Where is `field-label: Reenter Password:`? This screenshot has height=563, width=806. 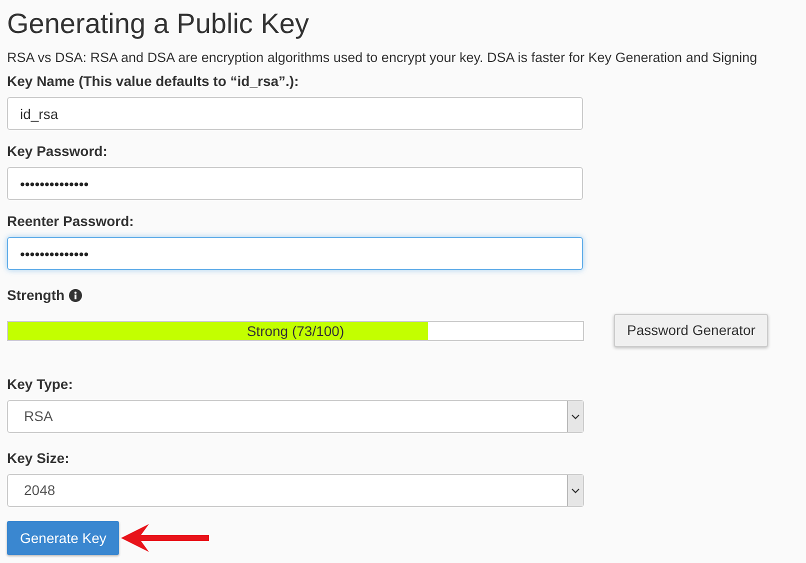 field-label: Reenter Password: is located at coordinates (71, 221).